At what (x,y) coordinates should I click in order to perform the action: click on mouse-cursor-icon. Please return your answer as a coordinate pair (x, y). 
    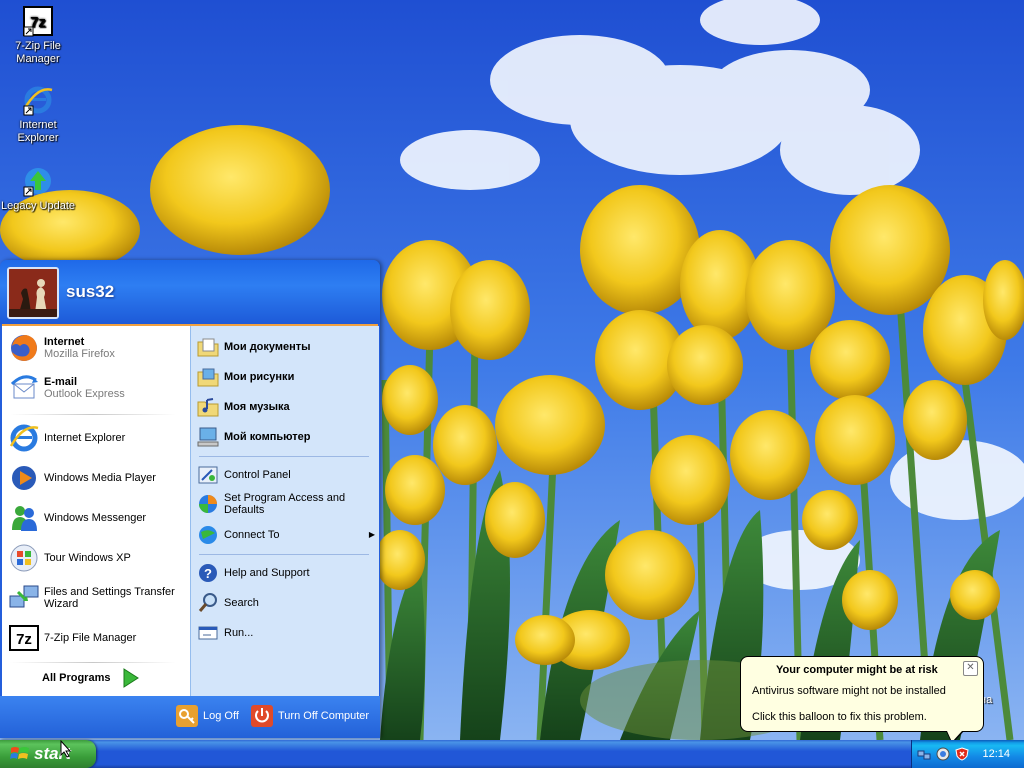
    Looking at the image, I should click on (66, 750).